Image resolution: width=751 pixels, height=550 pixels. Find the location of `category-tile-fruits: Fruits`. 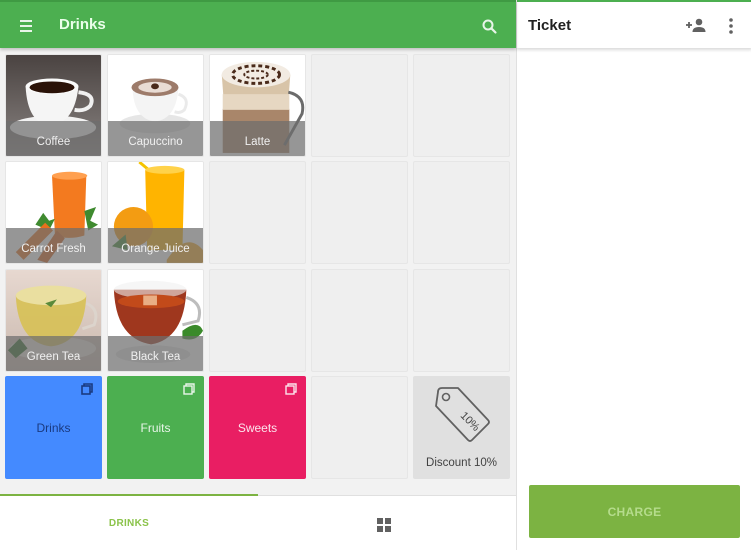

category-tile-fruits: Fruits is located at coordinates (155, 427).